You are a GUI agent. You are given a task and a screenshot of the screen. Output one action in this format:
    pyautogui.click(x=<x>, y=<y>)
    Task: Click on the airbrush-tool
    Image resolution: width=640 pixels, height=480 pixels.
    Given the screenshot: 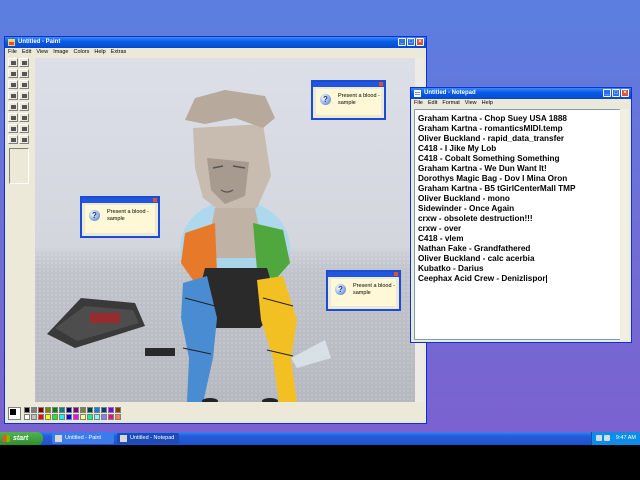 What is the action you would take?
    pyautogui.click(x=13, y=106)
    